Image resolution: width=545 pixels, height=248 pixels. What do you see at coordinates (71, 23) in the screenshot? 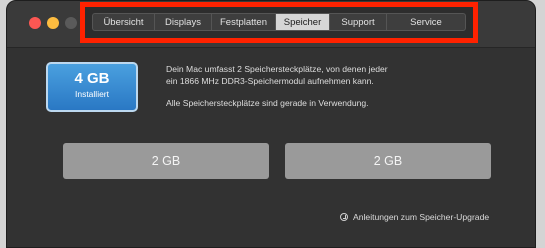
I see `zoom-window-button` at bounding box center [71, 23].